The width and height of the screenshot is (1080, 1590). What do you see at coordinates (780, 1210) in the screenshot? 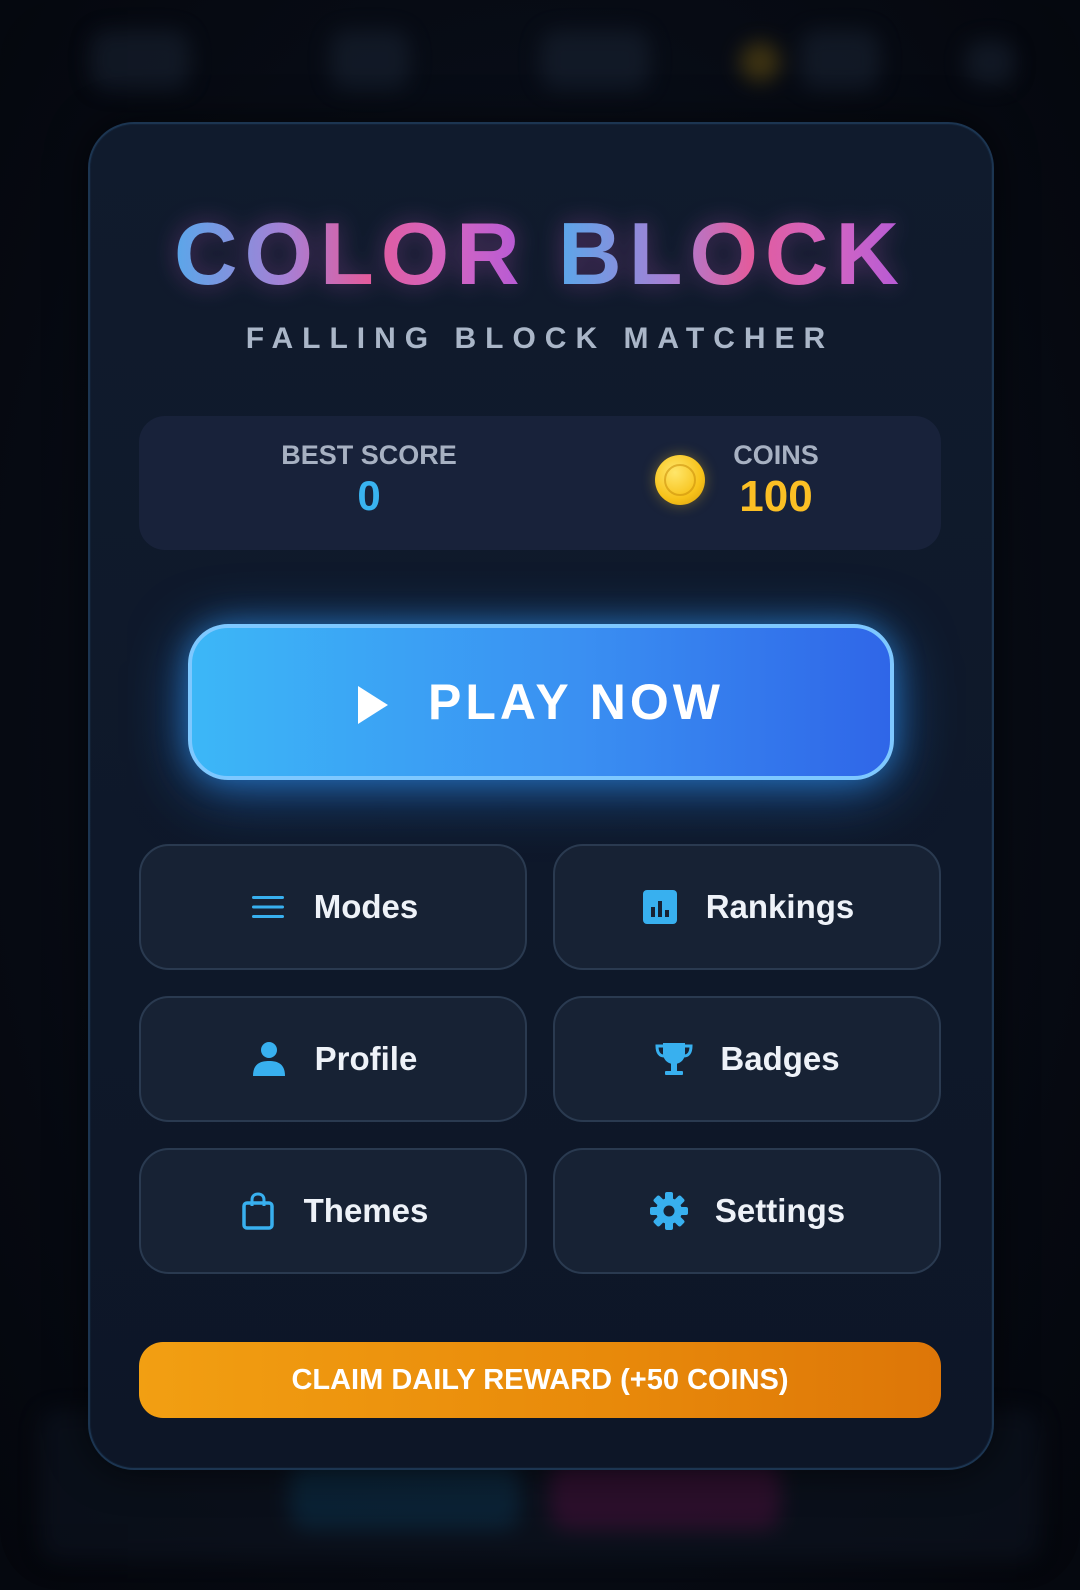
I see `settings-label: Settings` at bounding box center [780, 1210].